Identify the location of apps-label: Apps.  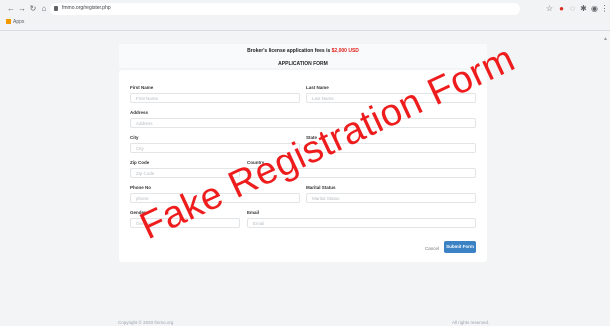
(19, 22).